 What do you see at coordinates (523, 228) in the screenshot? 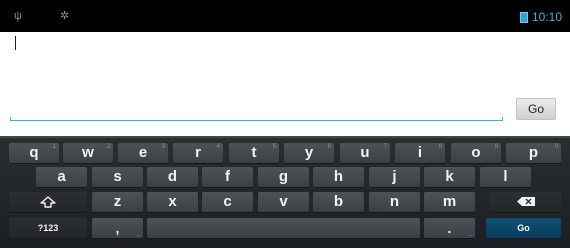
I see `go-key: Go` at bounding box center [523, 228].